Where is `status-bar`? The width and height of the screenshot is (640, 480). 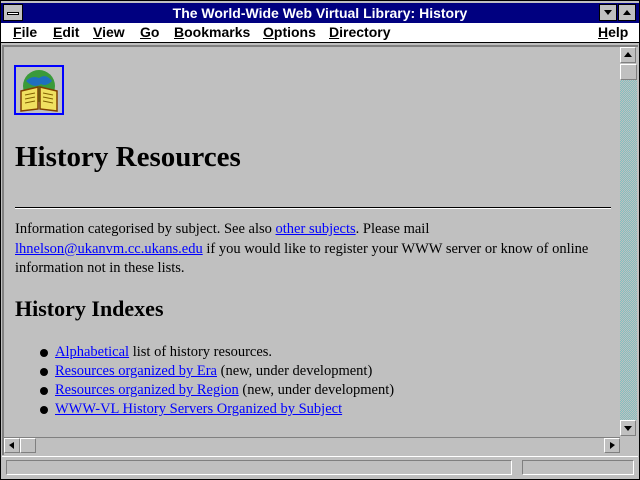 status-bar is located at coordinates (320, 467).